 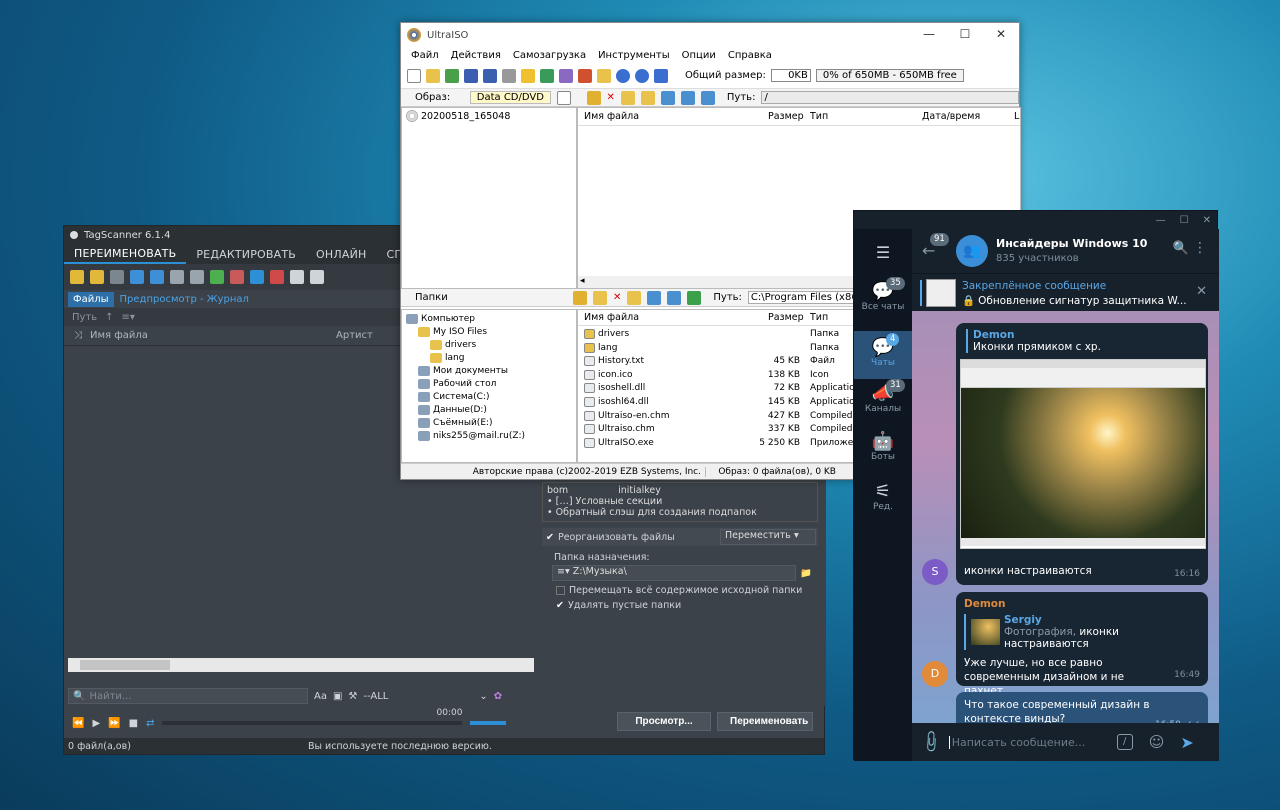 What do you see at coordinates (246, 254) in the screenshot?
I see `tab-edit: РЕДАКТИРОВАТЬ` at bounding box center [246, 254].